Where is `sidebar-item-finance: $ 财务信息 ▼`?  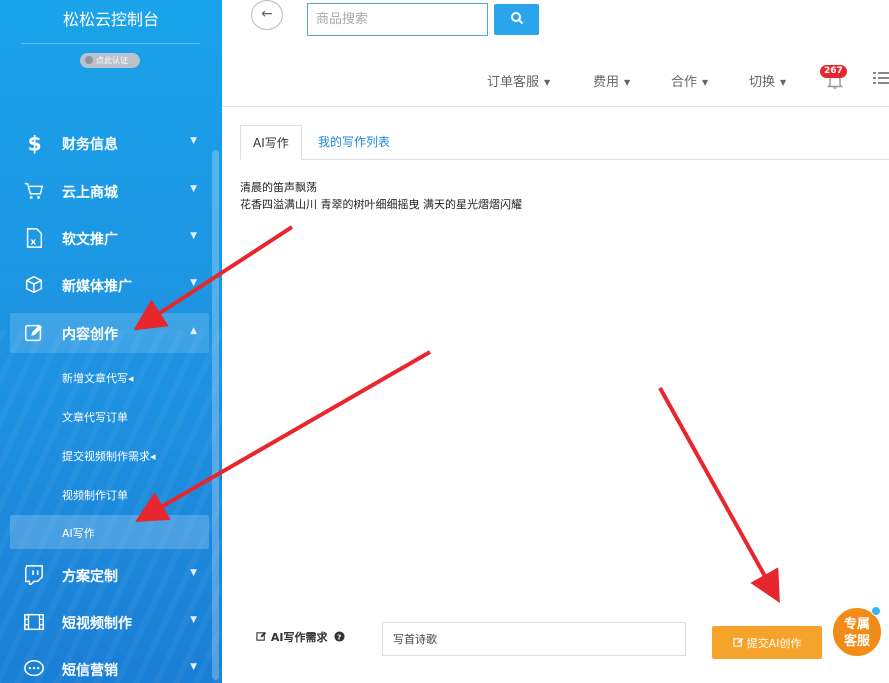
sidebar-item-finance: $ 财务信息 ▼ is located at coordinates (109, 143).